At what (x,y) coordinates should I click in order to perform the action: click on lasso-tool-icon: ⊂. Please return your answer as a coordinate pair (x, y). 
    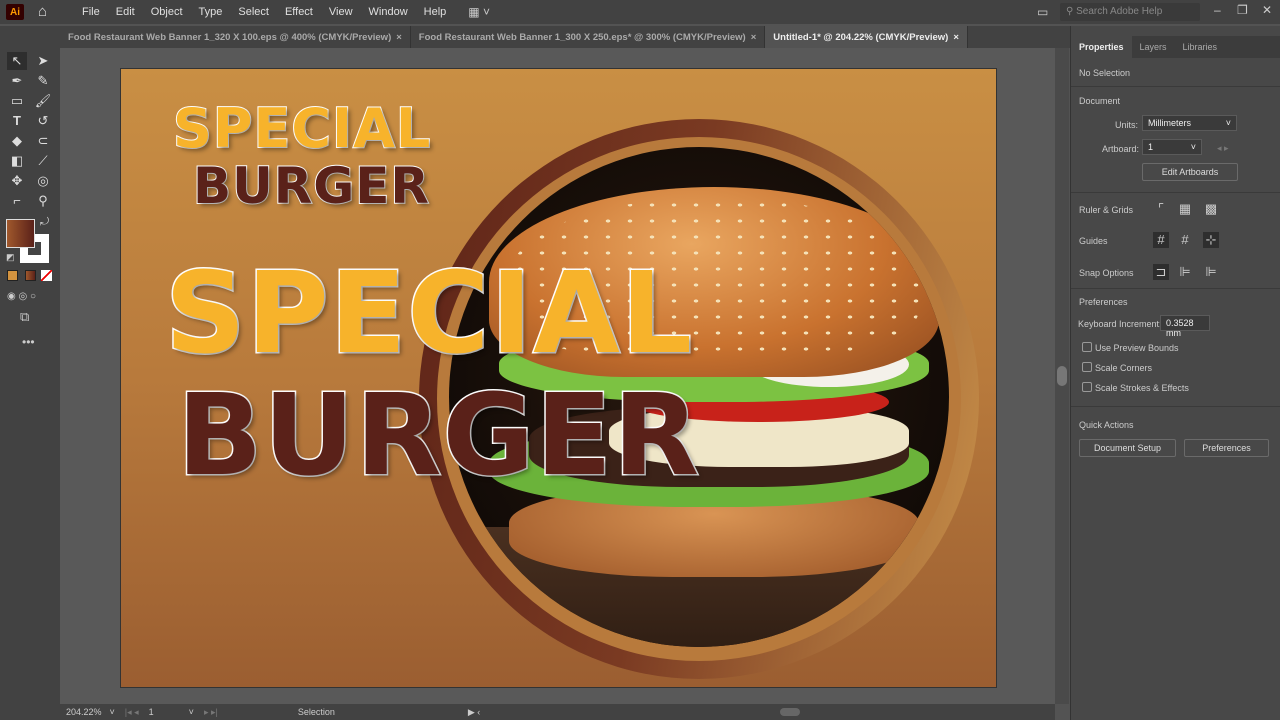
    Looking at the image, I should click on (43, 141).